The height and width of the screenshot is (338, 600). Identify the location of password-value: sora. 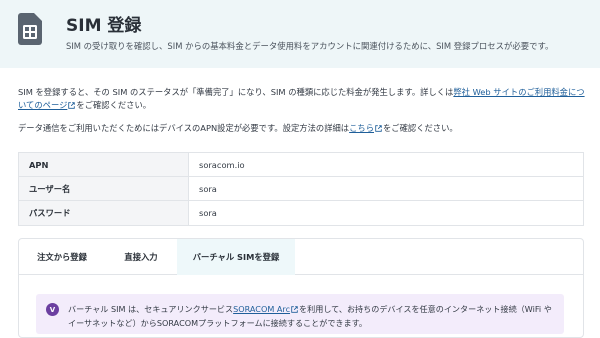
(208, 213).